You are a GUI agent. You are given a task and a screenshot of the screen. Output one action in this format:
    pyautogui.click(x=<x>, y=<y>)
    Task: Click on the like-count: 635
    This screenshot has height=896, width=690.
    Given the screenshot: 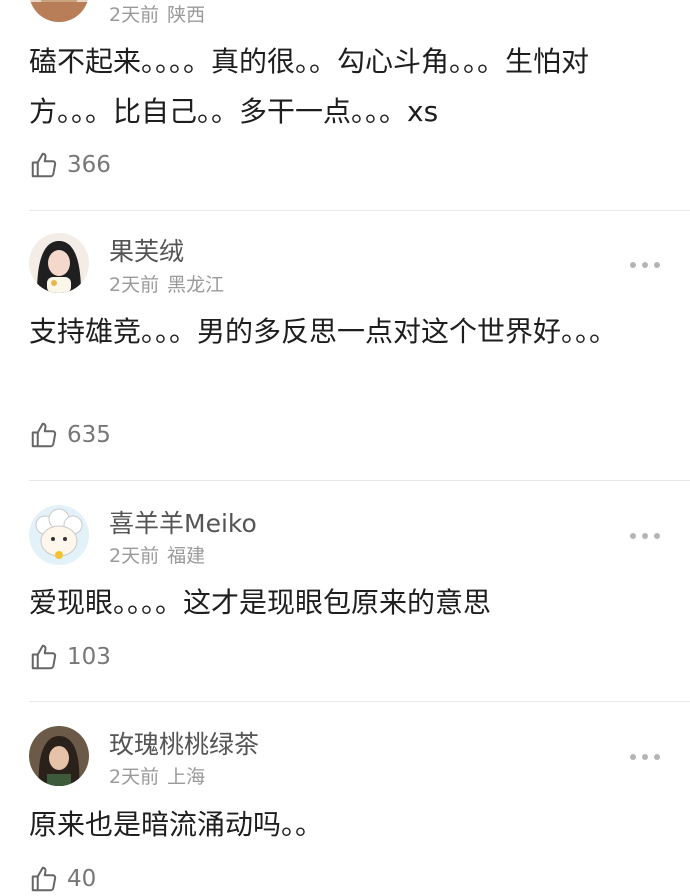 What is the action you would take?
    pyautogui.click(x=89, y=435)
    